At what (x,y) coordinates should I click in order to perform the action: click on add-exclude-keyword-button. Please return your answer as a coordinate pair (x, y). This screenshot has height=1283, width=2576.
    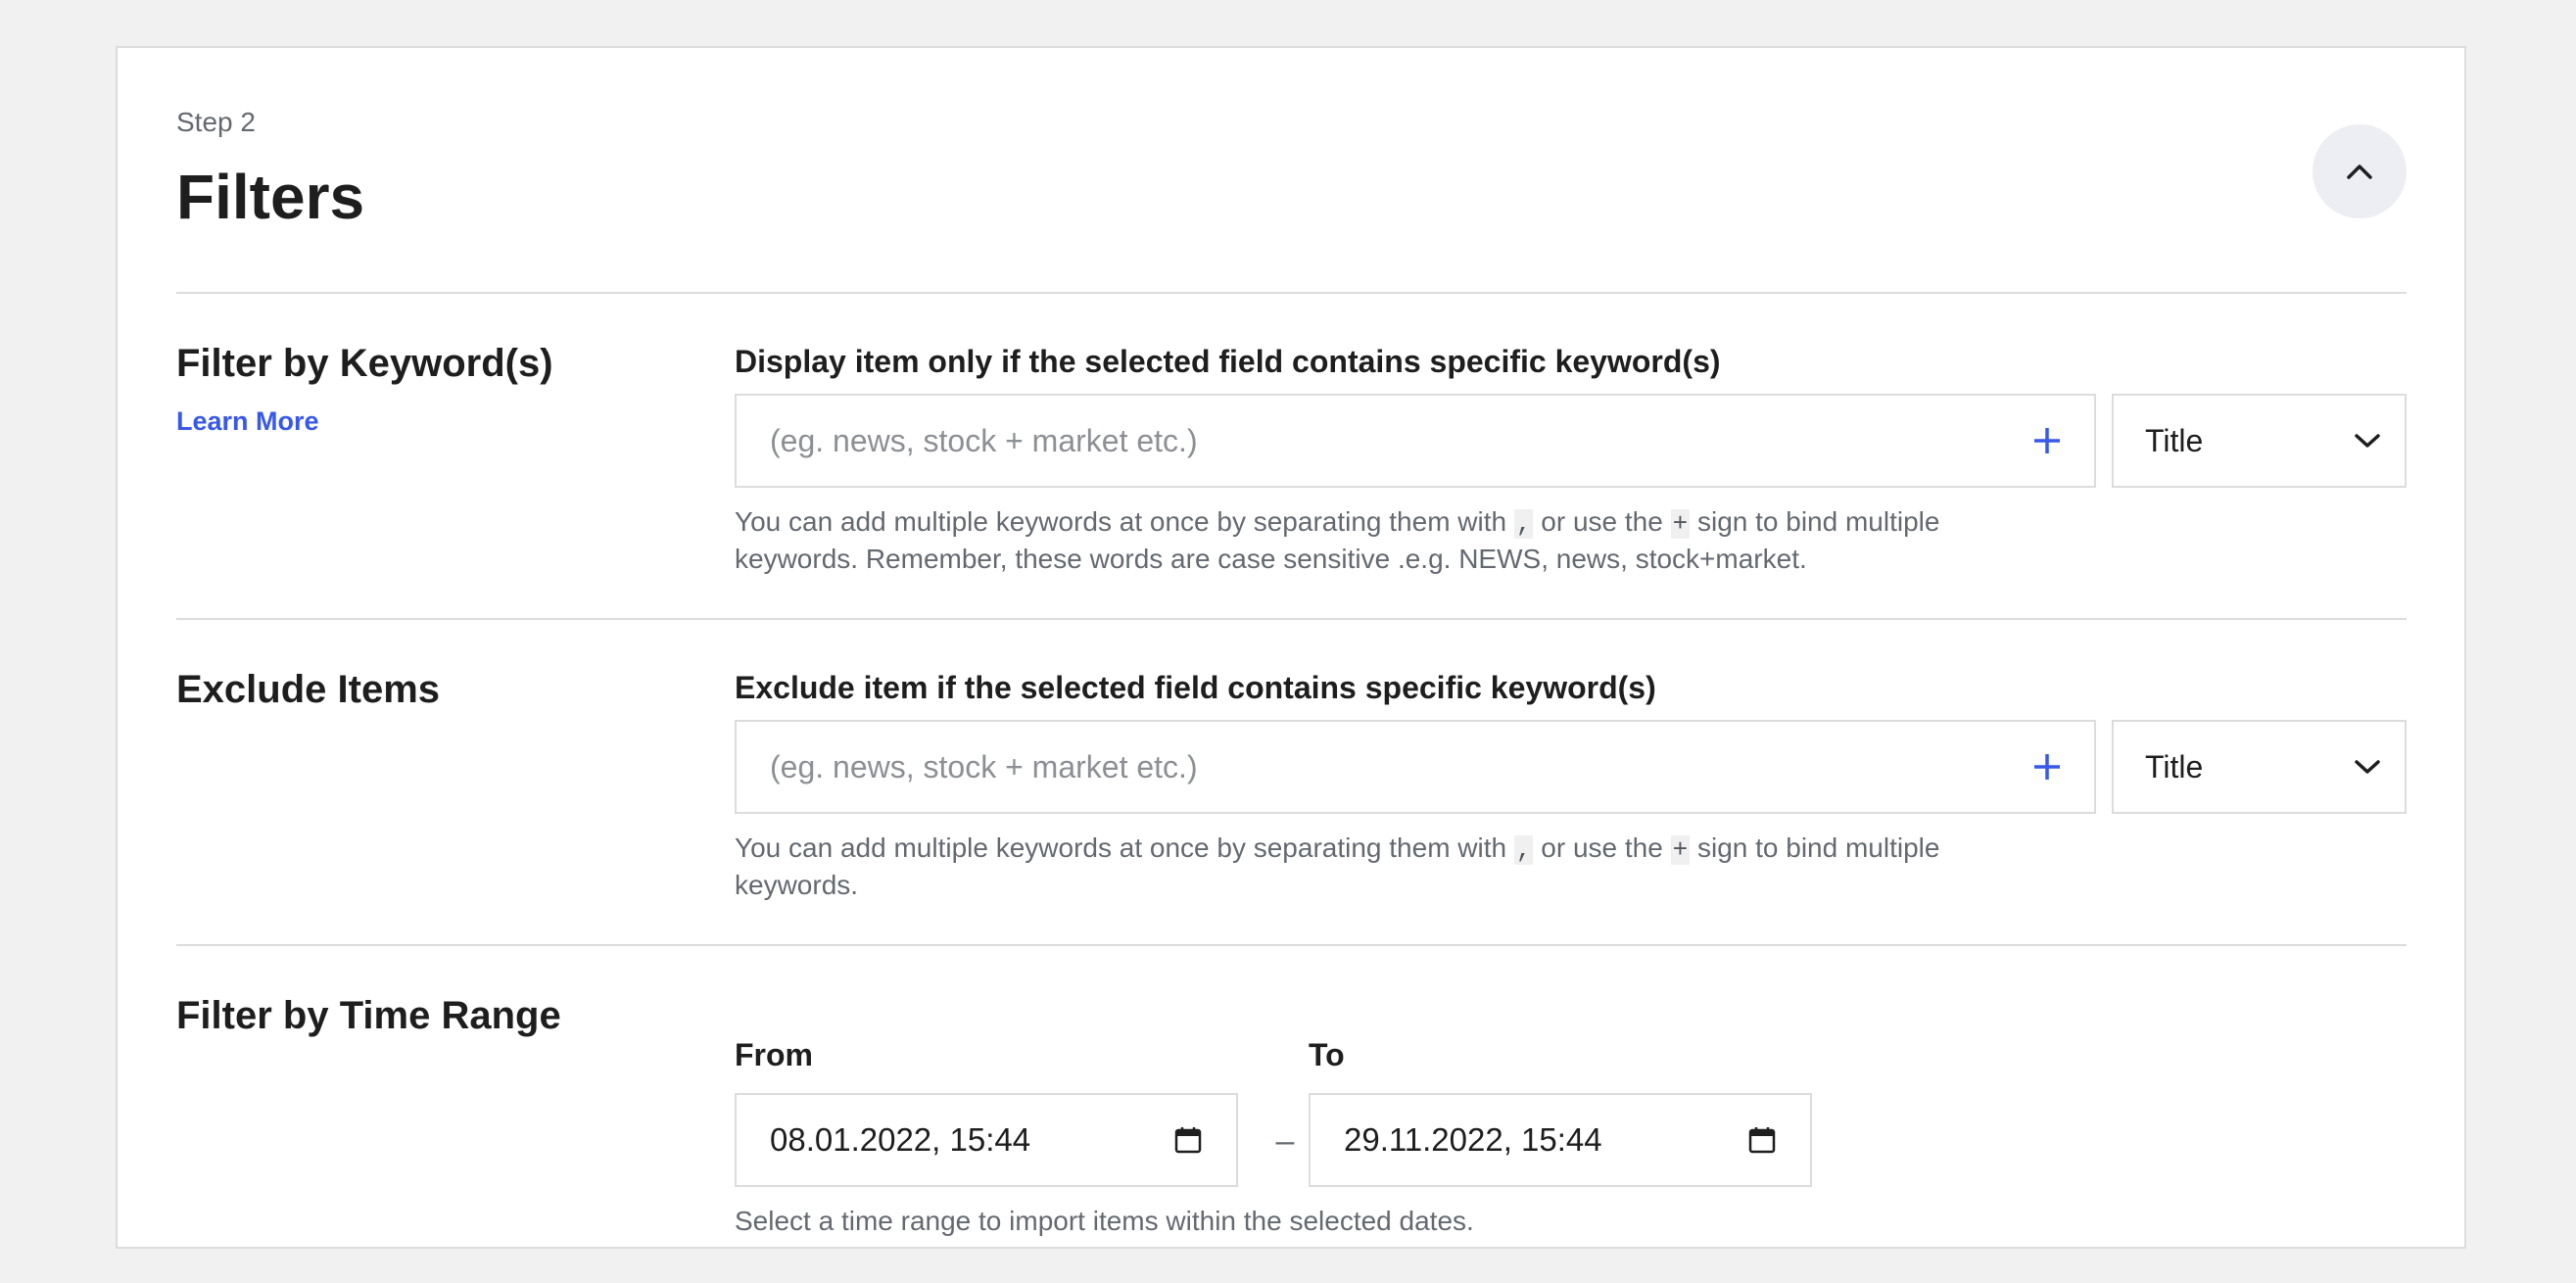
    Looking at the image, I should click on (2047, 767).